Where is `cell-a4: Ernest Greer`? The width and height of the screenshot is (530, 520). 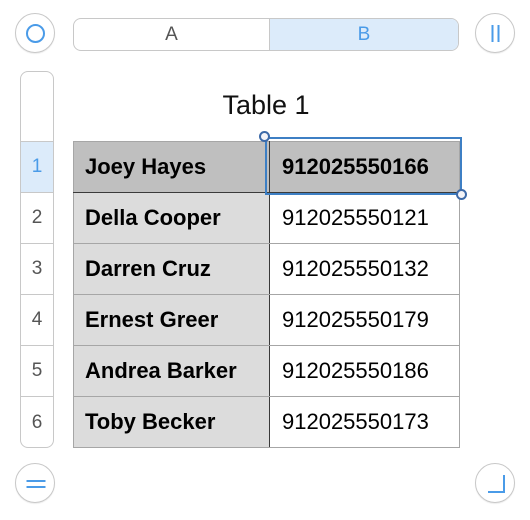
cell-a4: Ernest Greer is located at coordinates (171, 320).